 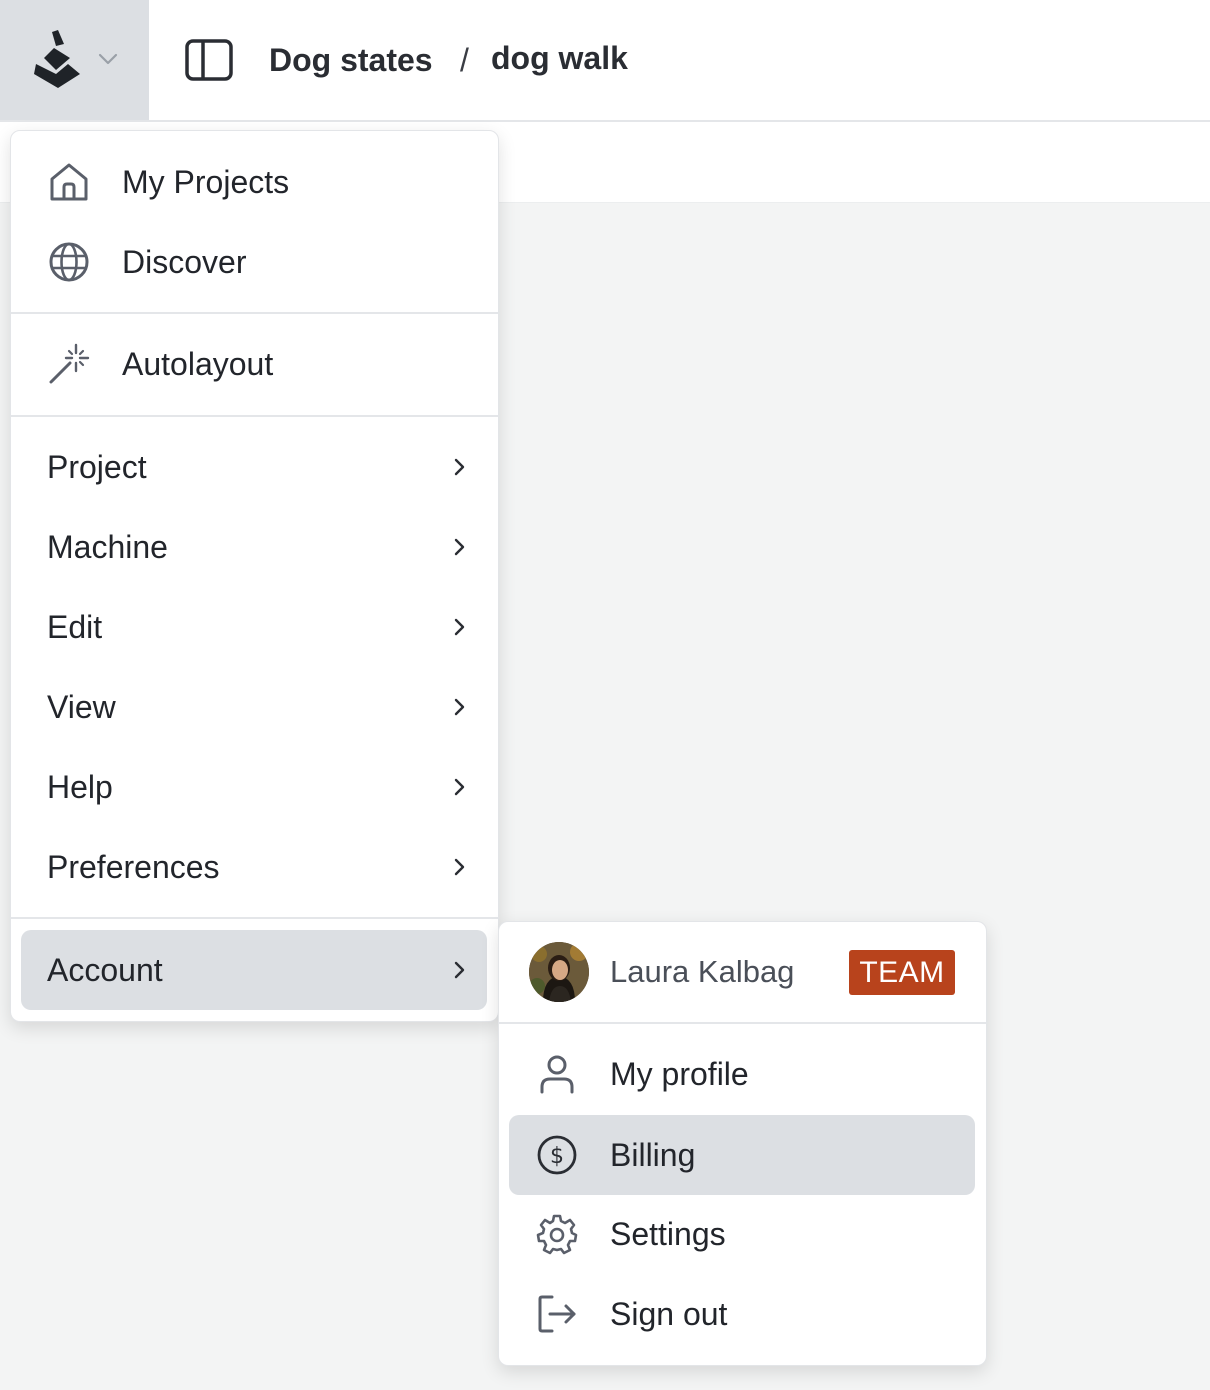 What do you see at coordinates (133, 867) in the screenshot?
I see `menu-item-label: Preferences` at bounding box center [133, 867].